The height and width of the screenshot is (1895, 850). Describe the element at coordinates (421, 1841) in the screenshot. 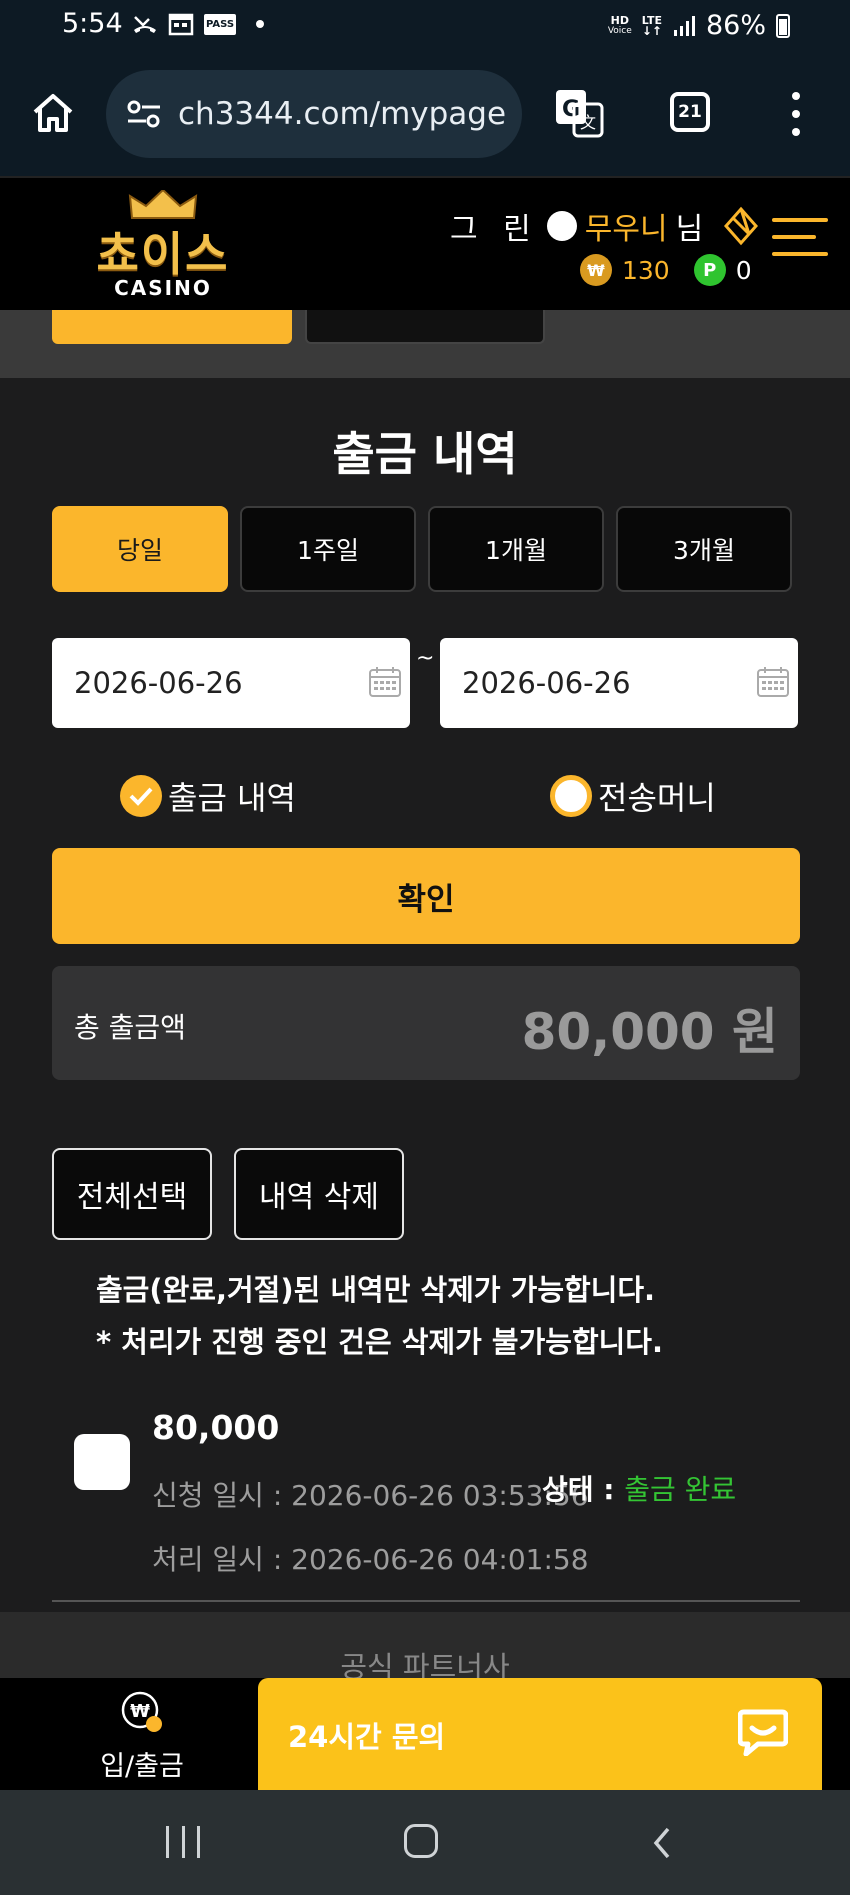

I see `system-home-icon` at that location.